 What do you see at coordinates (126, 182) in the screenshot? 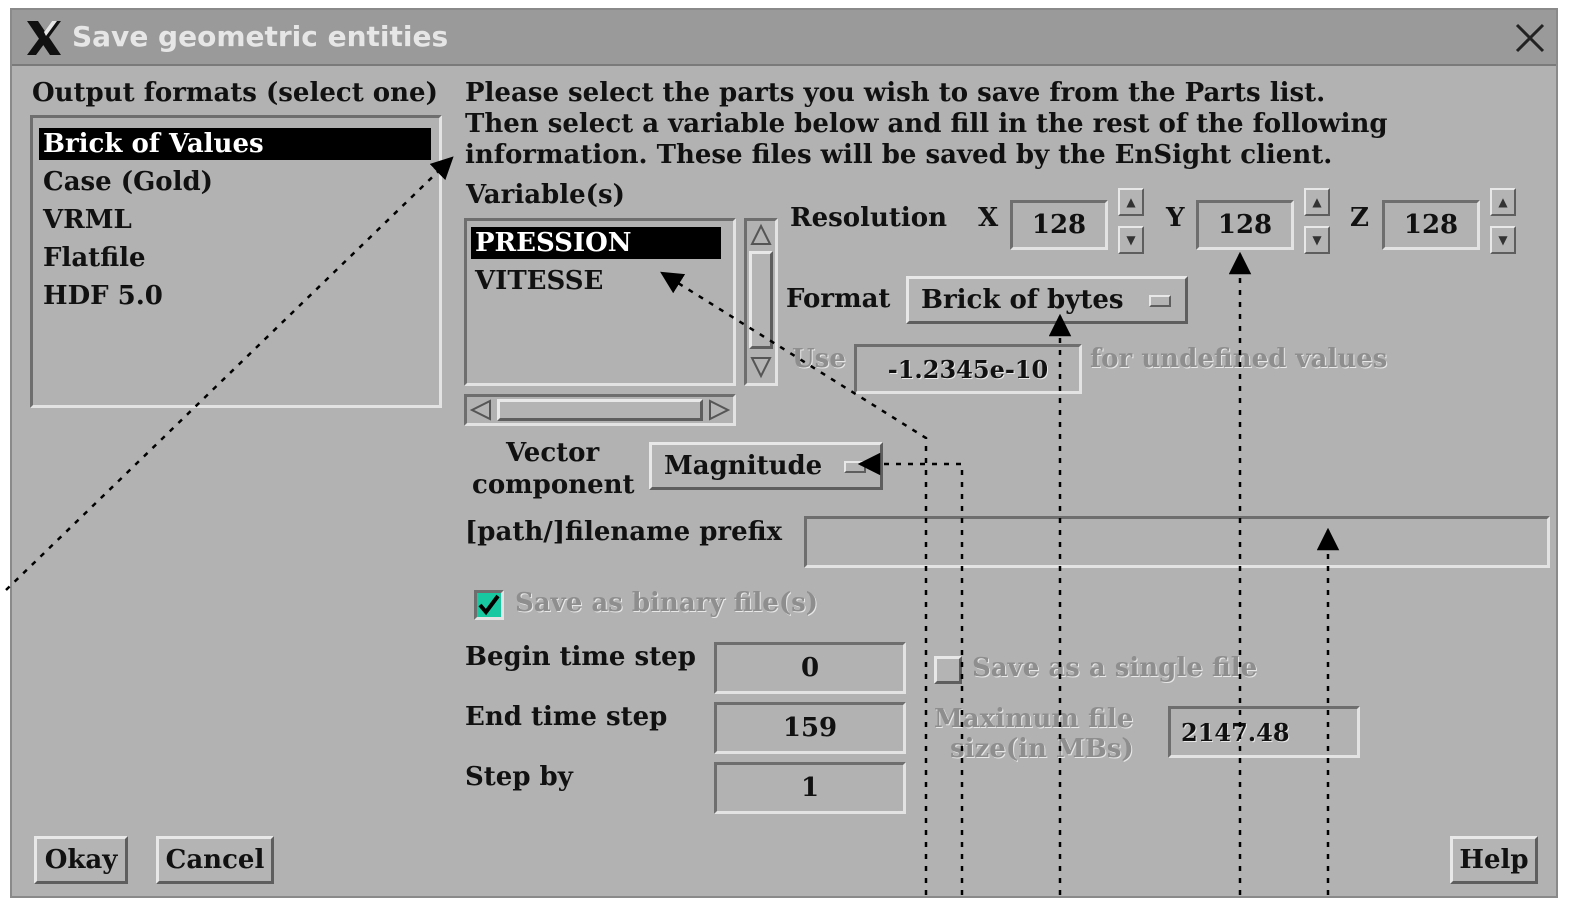
I see `format-item-case-gold: Case (Gold)` at bounding box center [126, 182].